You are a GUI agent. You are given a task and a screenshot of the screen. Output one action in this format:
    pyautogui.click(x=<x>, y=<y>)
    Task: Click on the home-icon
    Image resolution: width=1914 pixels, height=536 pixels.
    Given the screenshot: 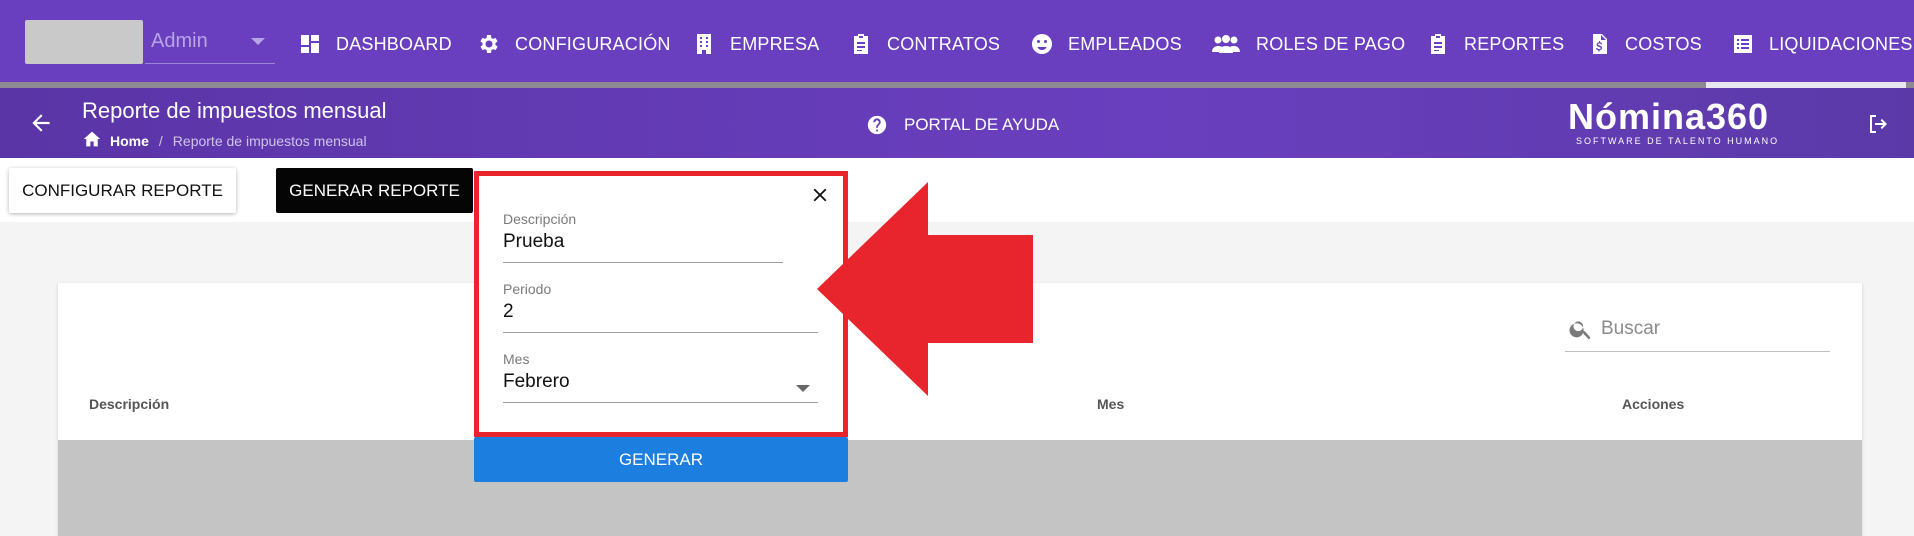 What is the action you would take?
    pyautogui.click(x=92, y=140)
    